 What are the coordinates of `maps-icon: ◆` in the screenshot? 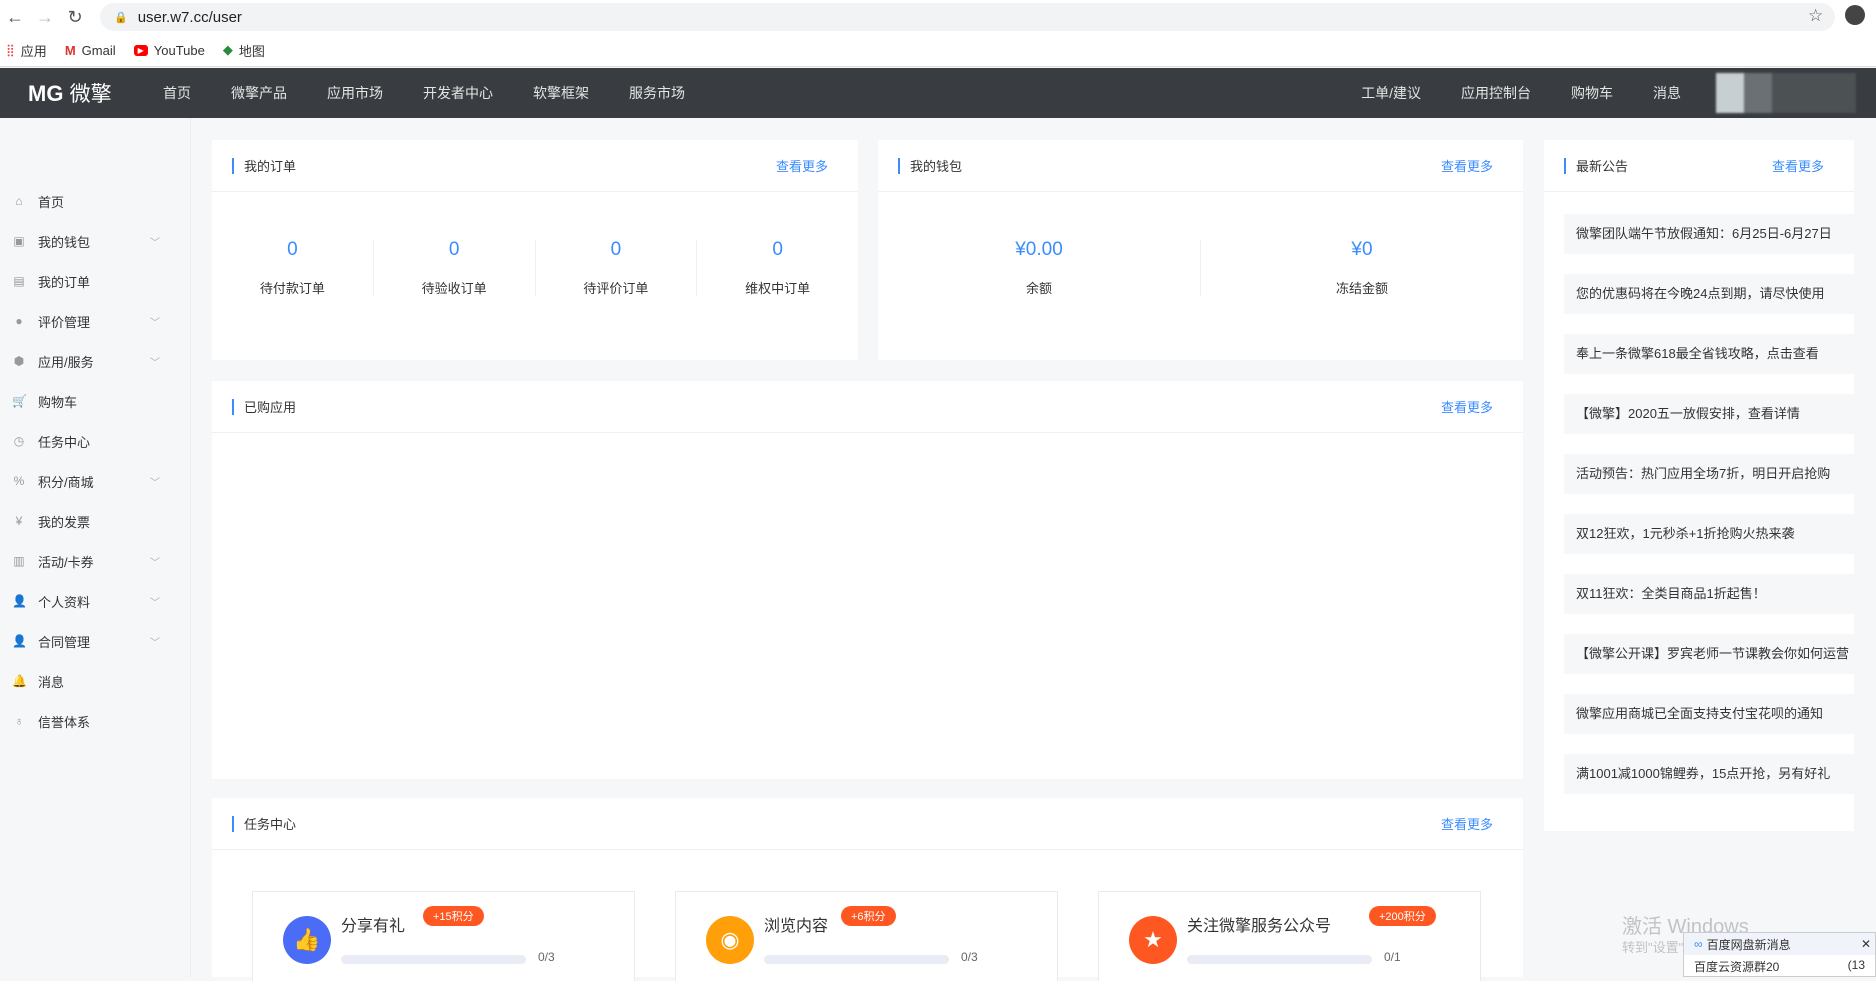 It's located at (227, 49).